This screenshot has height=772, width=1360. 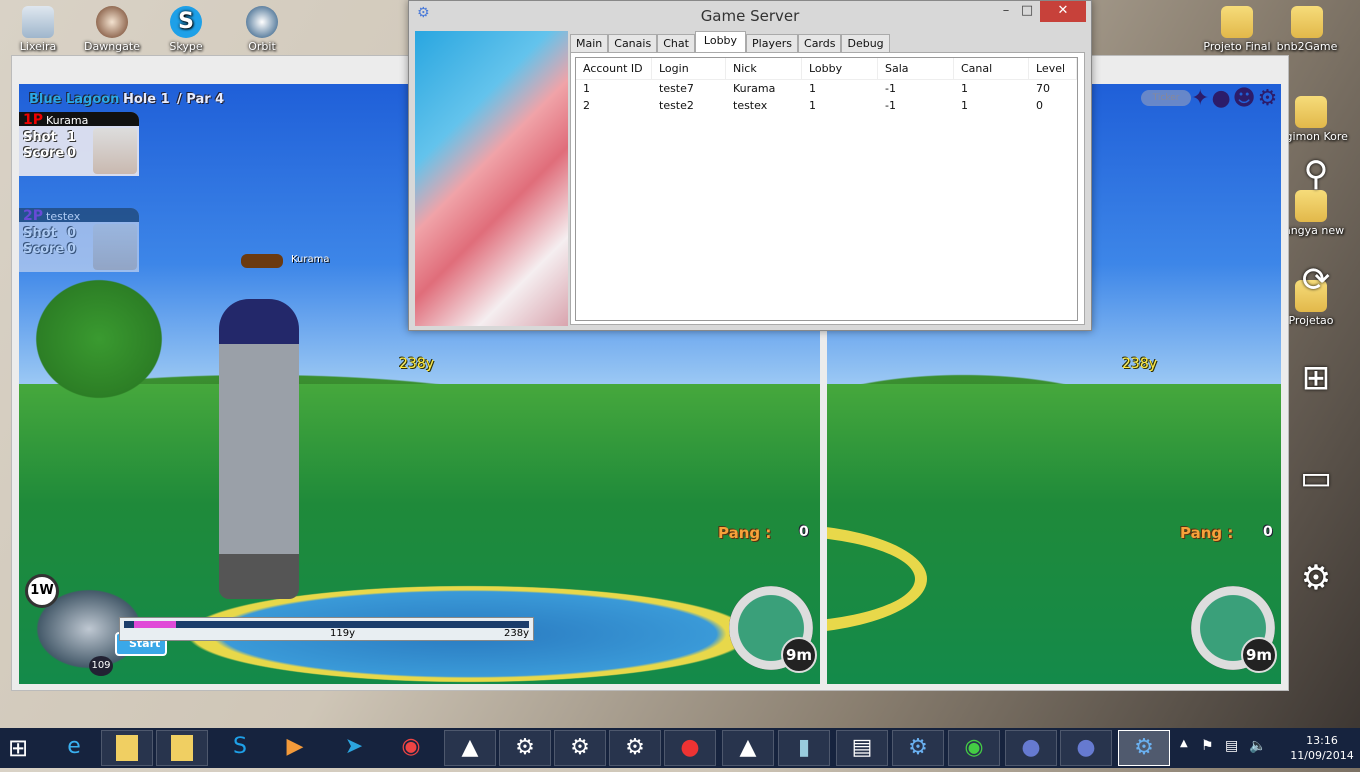 I want to click on chat-bubble-icon: ●, so click(x=1221, y=98).